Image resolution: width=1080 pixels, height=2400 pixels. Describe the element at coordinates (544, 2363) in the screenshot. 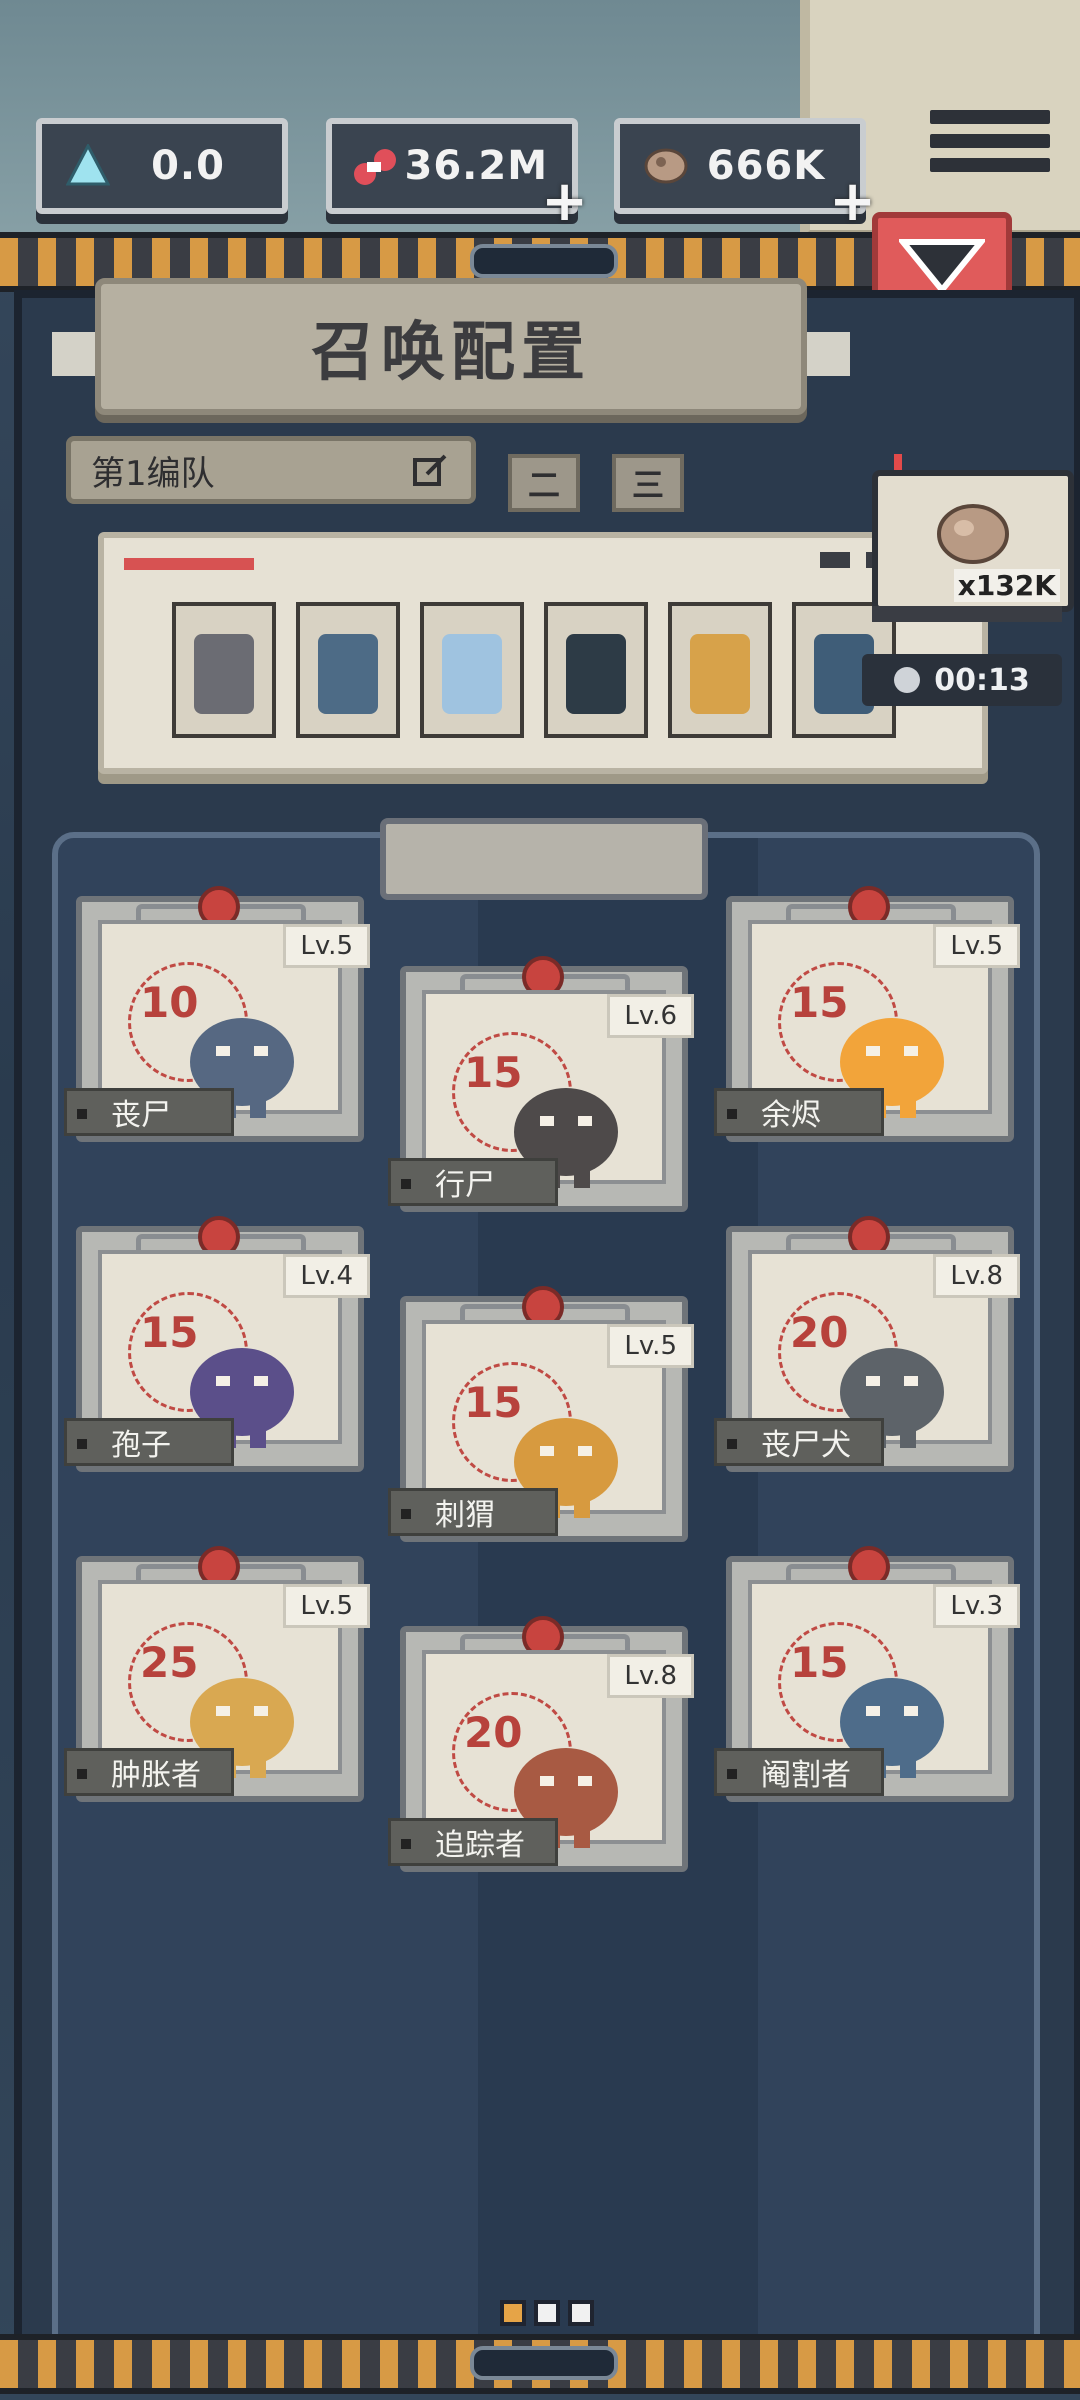

I see `panel-handle-bottom` at that location.